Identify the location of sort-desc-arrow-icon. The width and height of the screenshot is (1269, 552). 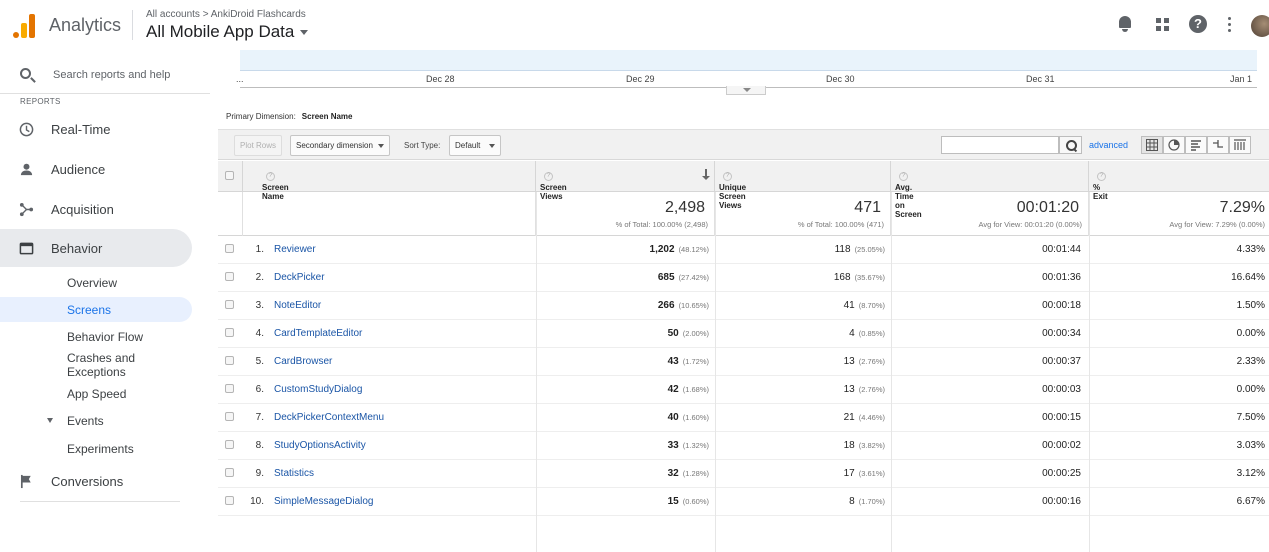
(706, 175).